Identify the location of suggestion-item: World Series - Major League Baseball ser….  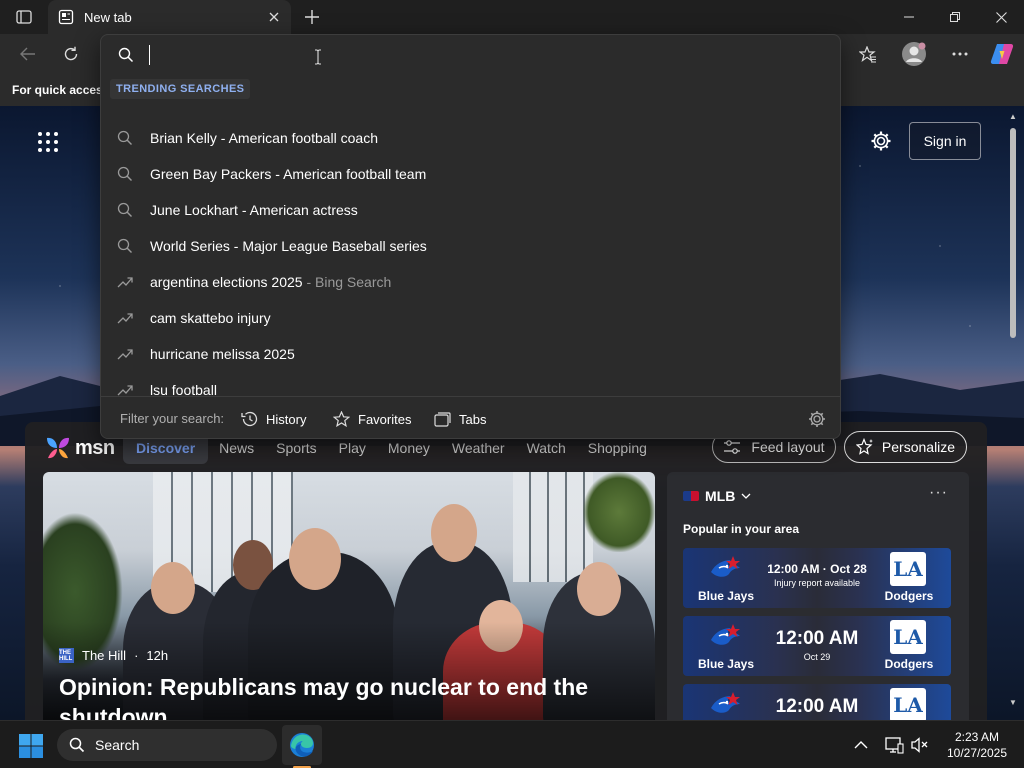
(470, 246).